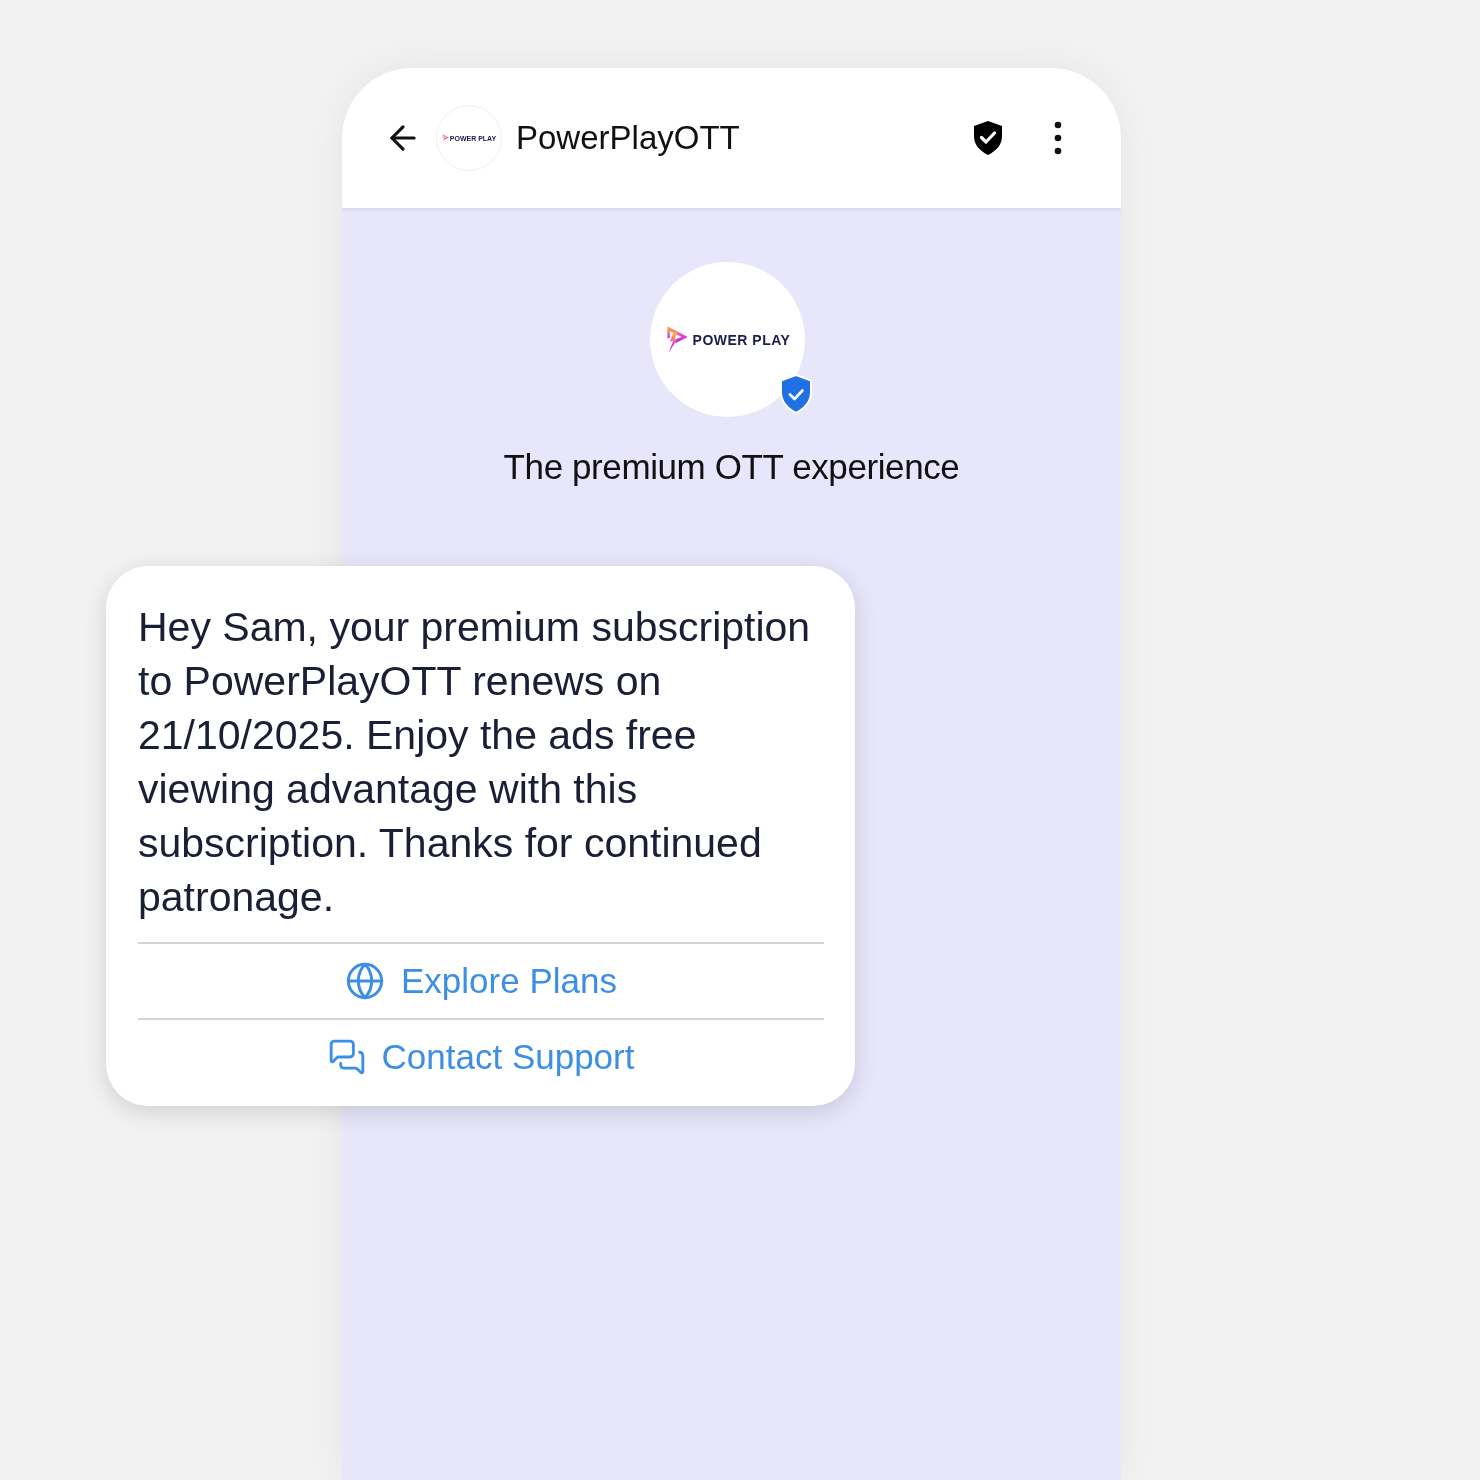  Describe the element at coordinates (475, 762) in the screenshot. I see `message-text: Hey Sam, your premium subscription to PowerPlayOTT renews on 21/10/2025. Enjoy the ads free viewing advantage with this subscription. Thanks for continued patronage.` at that location.